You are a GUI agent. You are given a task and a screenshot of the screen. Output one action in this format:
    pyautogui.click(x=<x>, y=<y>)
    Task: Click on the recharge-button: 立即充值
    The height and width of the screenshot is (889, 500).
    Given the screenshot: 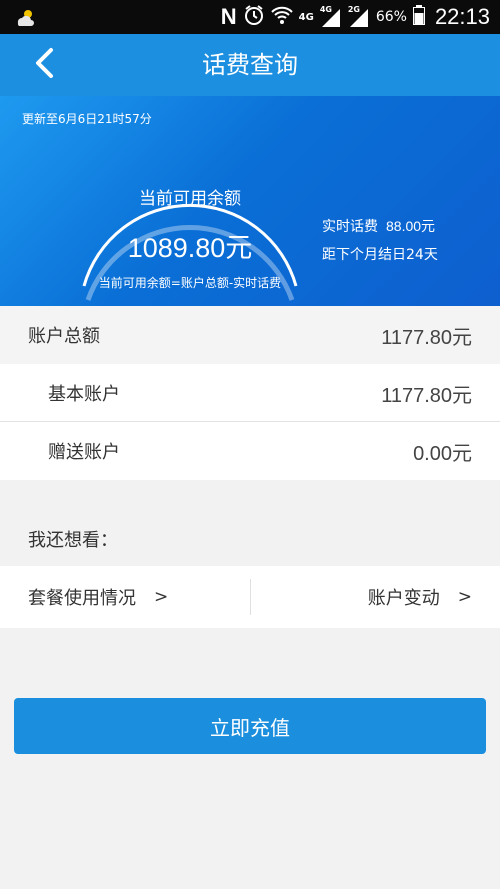 What is the action you would take?
    pyautogui.click(x=250, y=726)
    